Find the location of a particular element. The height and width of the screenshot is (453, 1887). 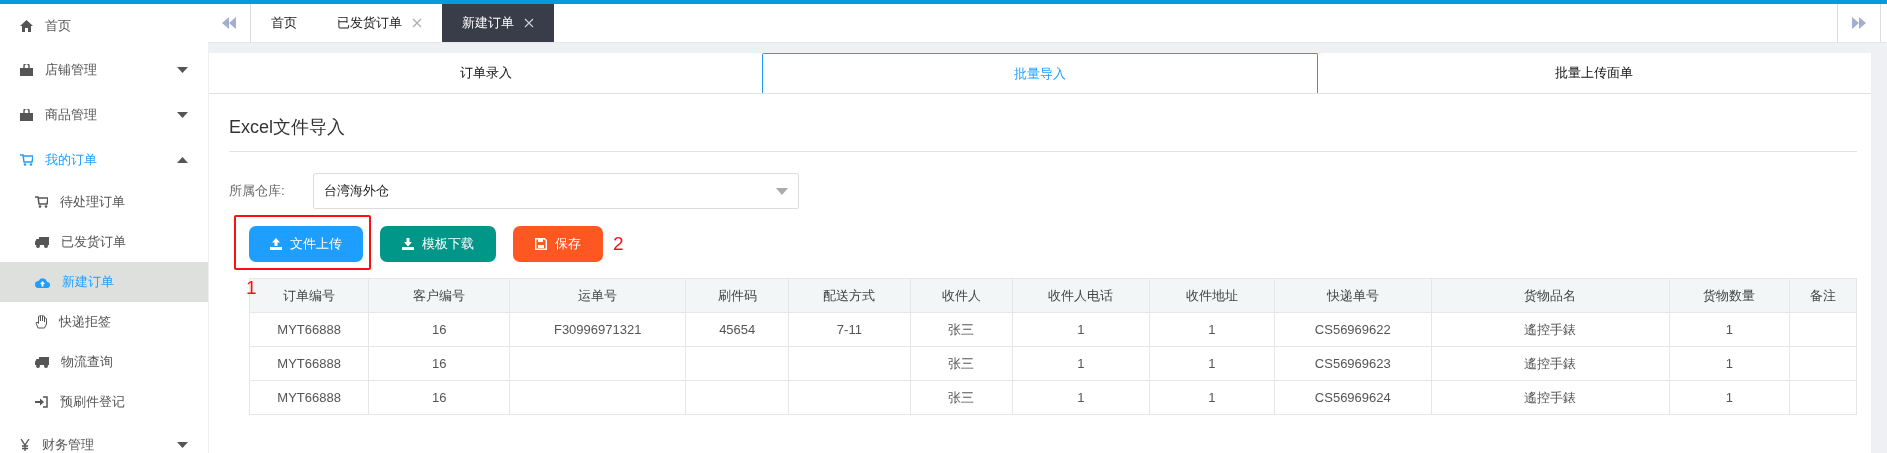

sidebar-subitem: 已发货订单 is located at coordinates (104, 242).